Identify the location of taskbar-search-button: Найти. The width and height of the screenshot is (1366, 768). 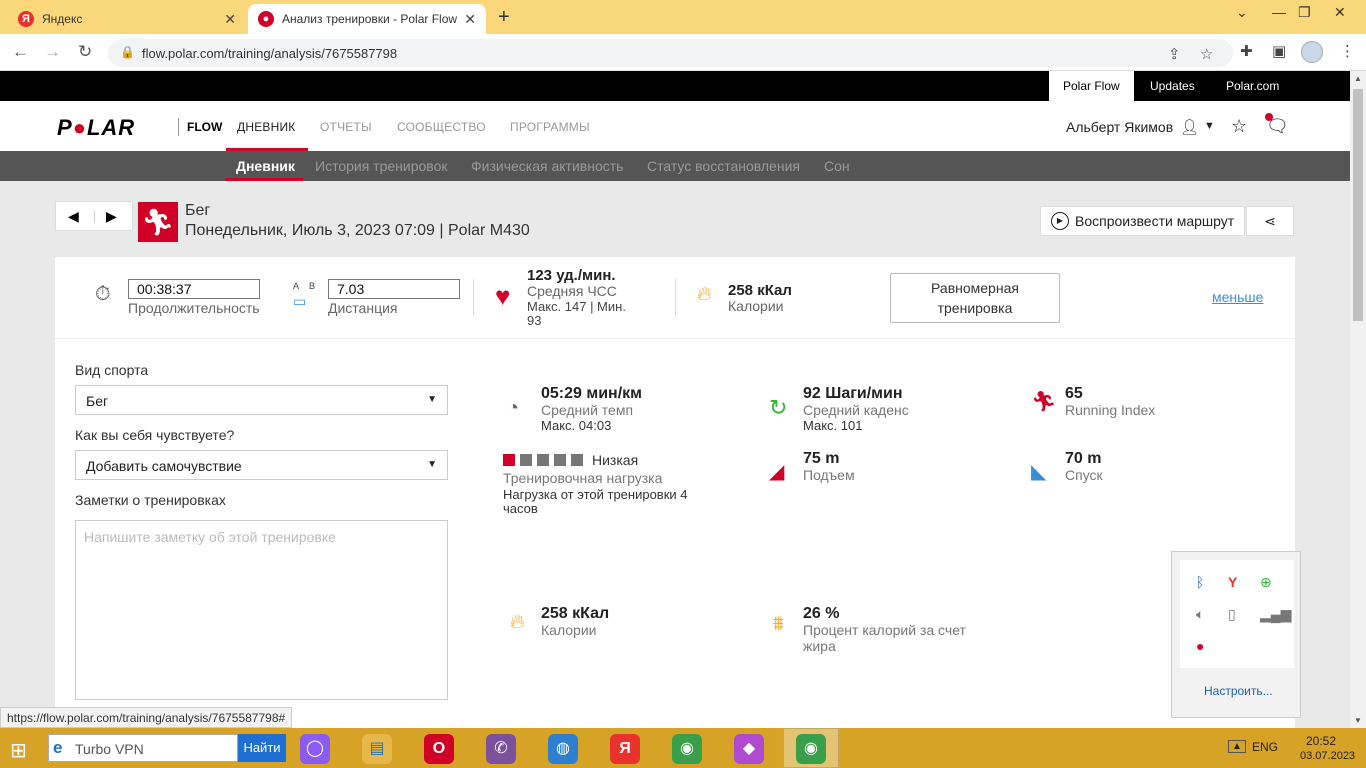
(262, 748).